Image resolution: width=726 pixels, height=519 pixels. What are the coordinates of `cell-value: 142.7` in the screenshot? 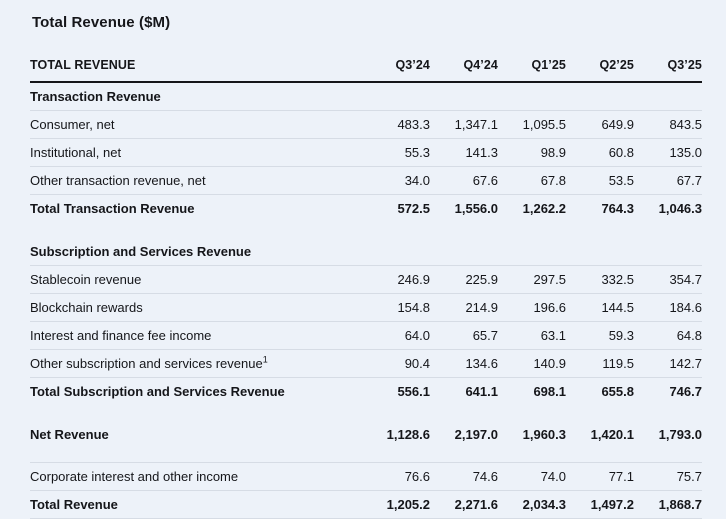 It's located at (668, 363).